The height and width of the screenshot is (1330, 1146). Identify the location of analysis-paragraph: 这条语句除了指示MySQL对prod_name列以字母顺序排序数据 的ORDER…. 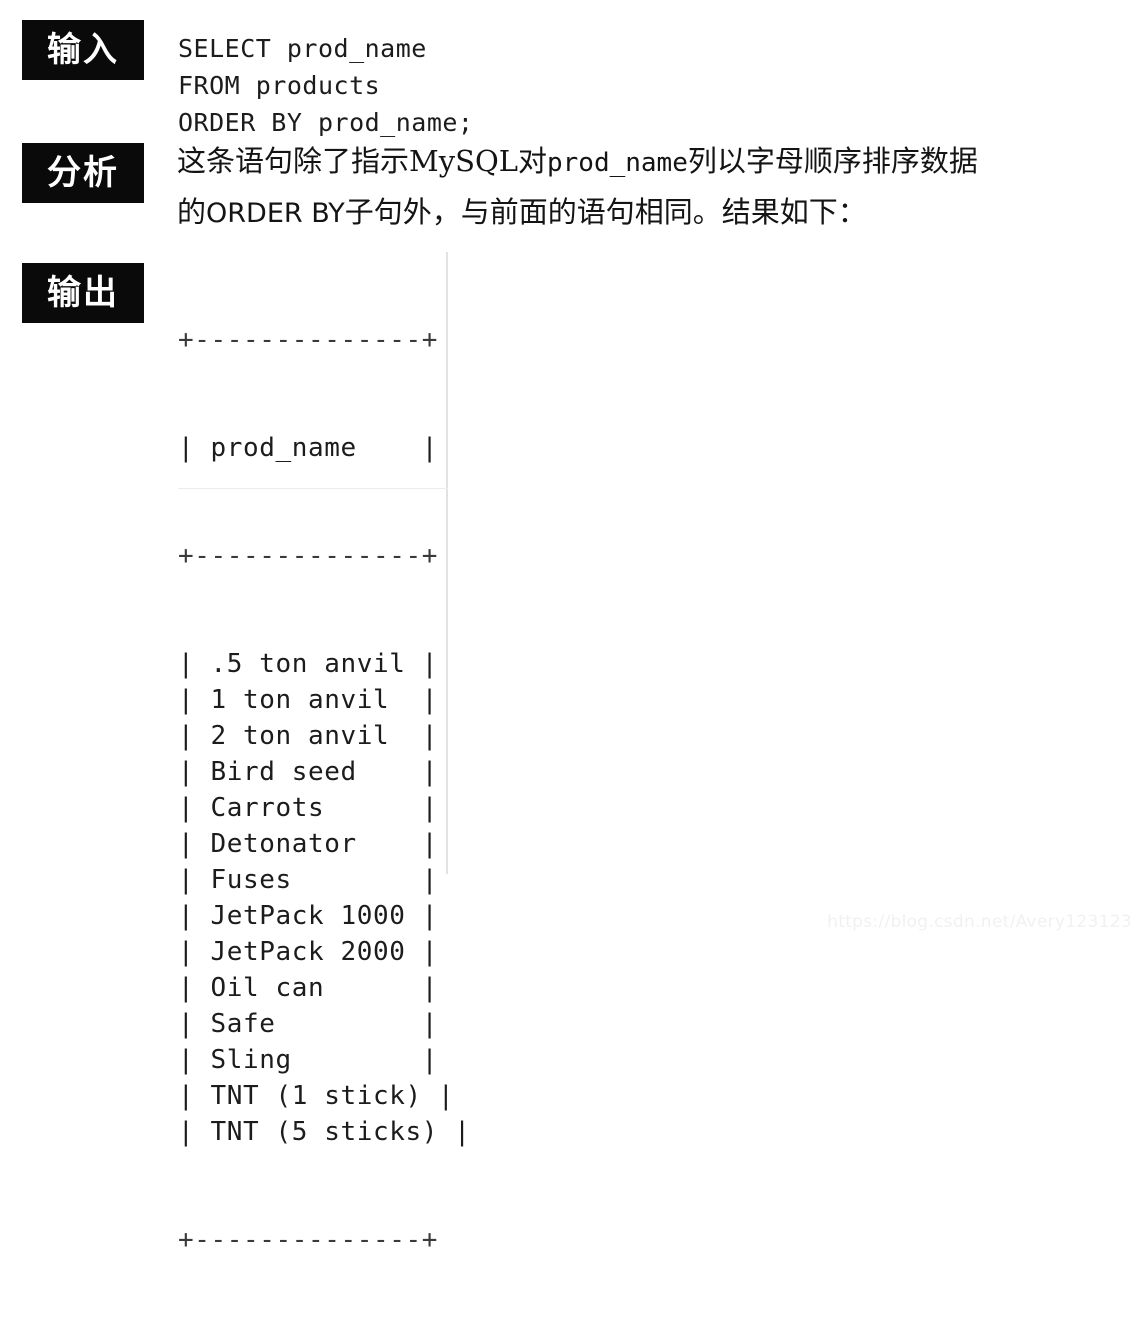
(657, 187).